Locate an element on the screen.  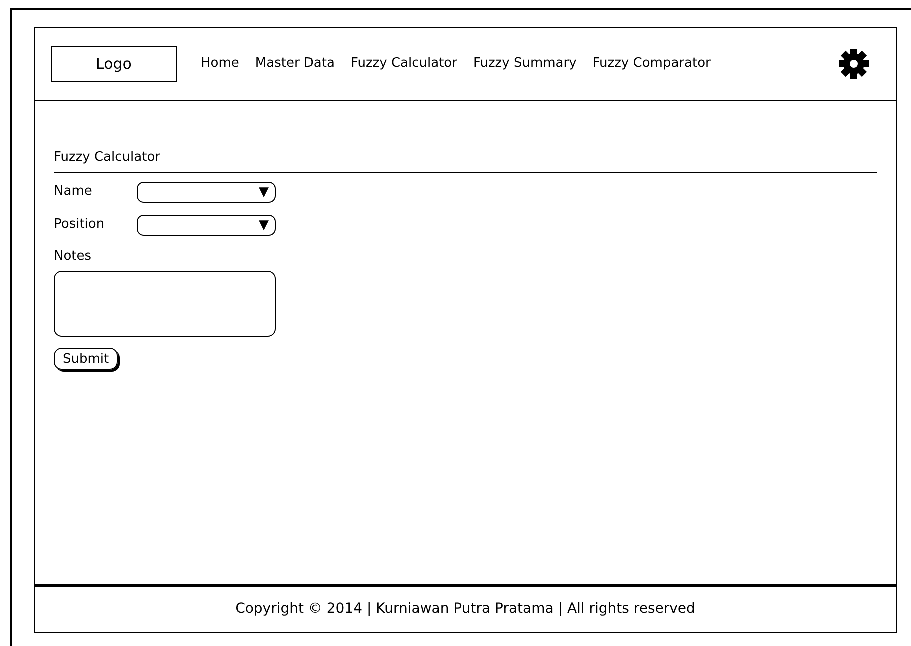
nav-link: Fuzzy Summary is located at coordinates (525, 64).